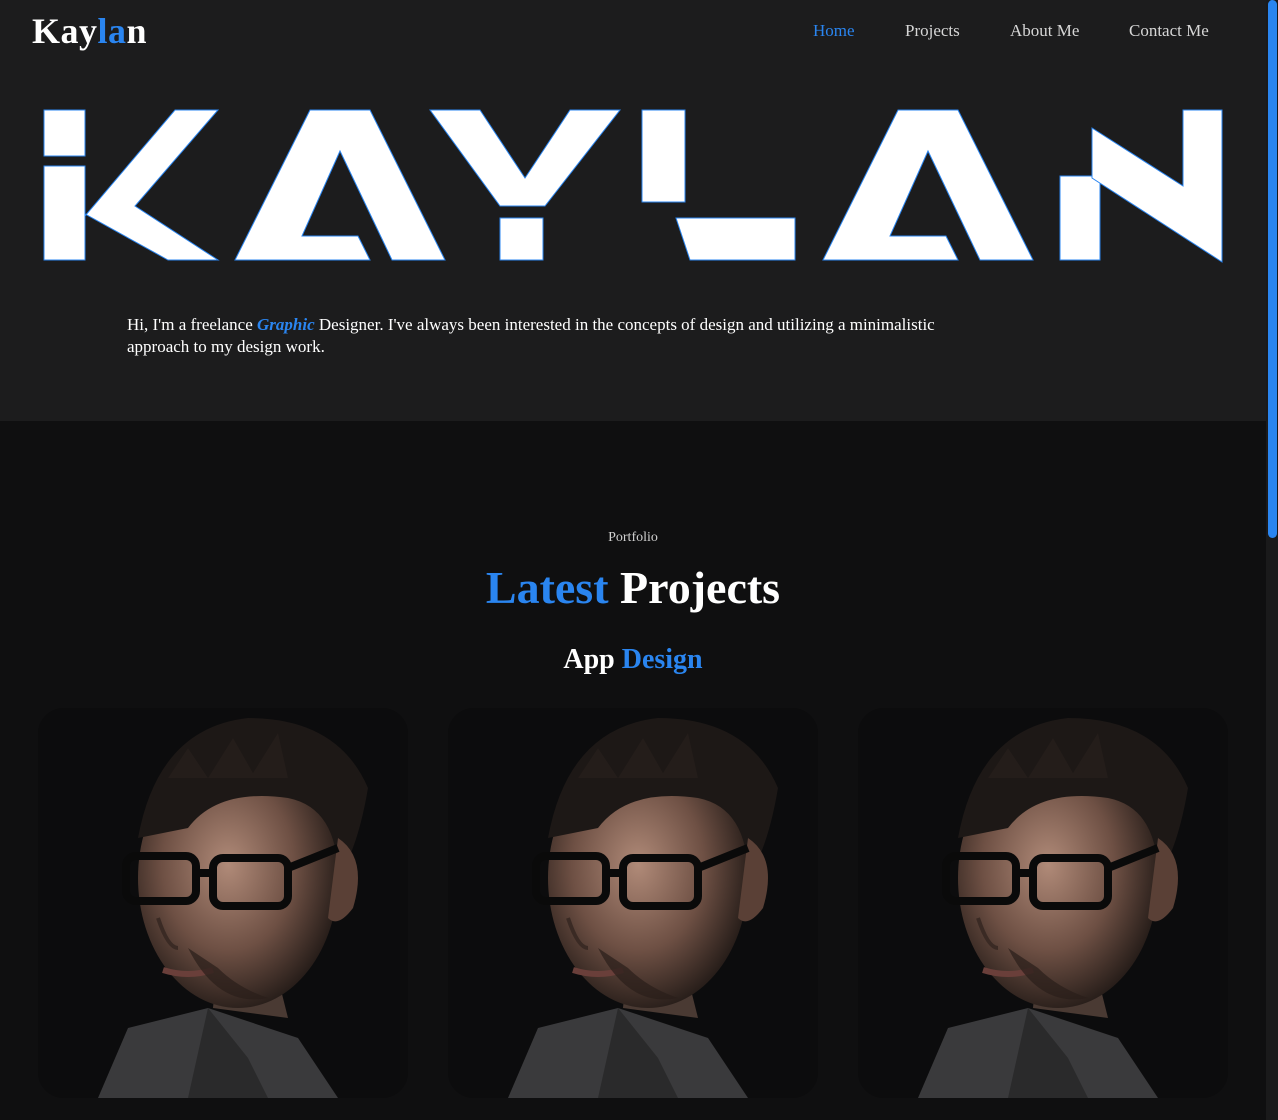 This screenshot has height=1120, width=1278. I want to click on scrollbar-thumb, so click(1272, 269).